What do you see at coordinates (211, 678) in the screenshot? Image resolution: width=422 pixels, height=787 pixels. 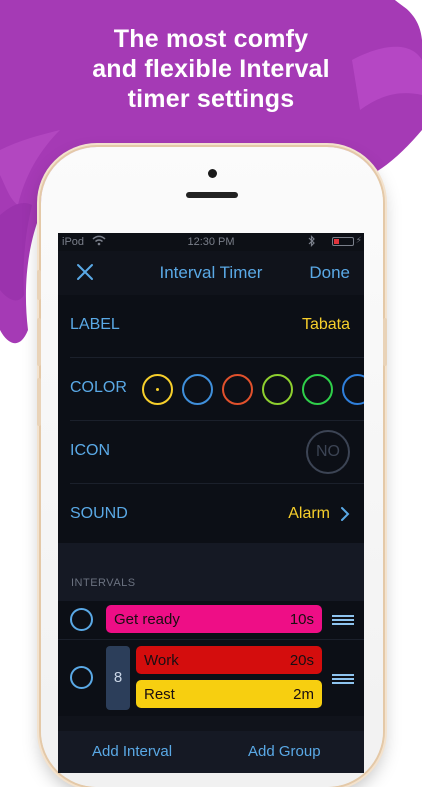 I see `interval-group-row: 8 Work 20s Rest 2m` at bounding box center [211, 678].